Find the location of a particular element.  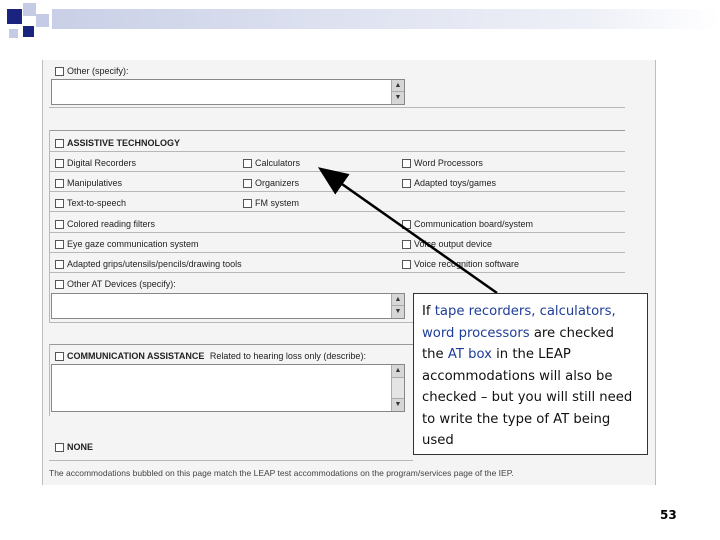

page-number: 53 is located at coordinates (668, 515).